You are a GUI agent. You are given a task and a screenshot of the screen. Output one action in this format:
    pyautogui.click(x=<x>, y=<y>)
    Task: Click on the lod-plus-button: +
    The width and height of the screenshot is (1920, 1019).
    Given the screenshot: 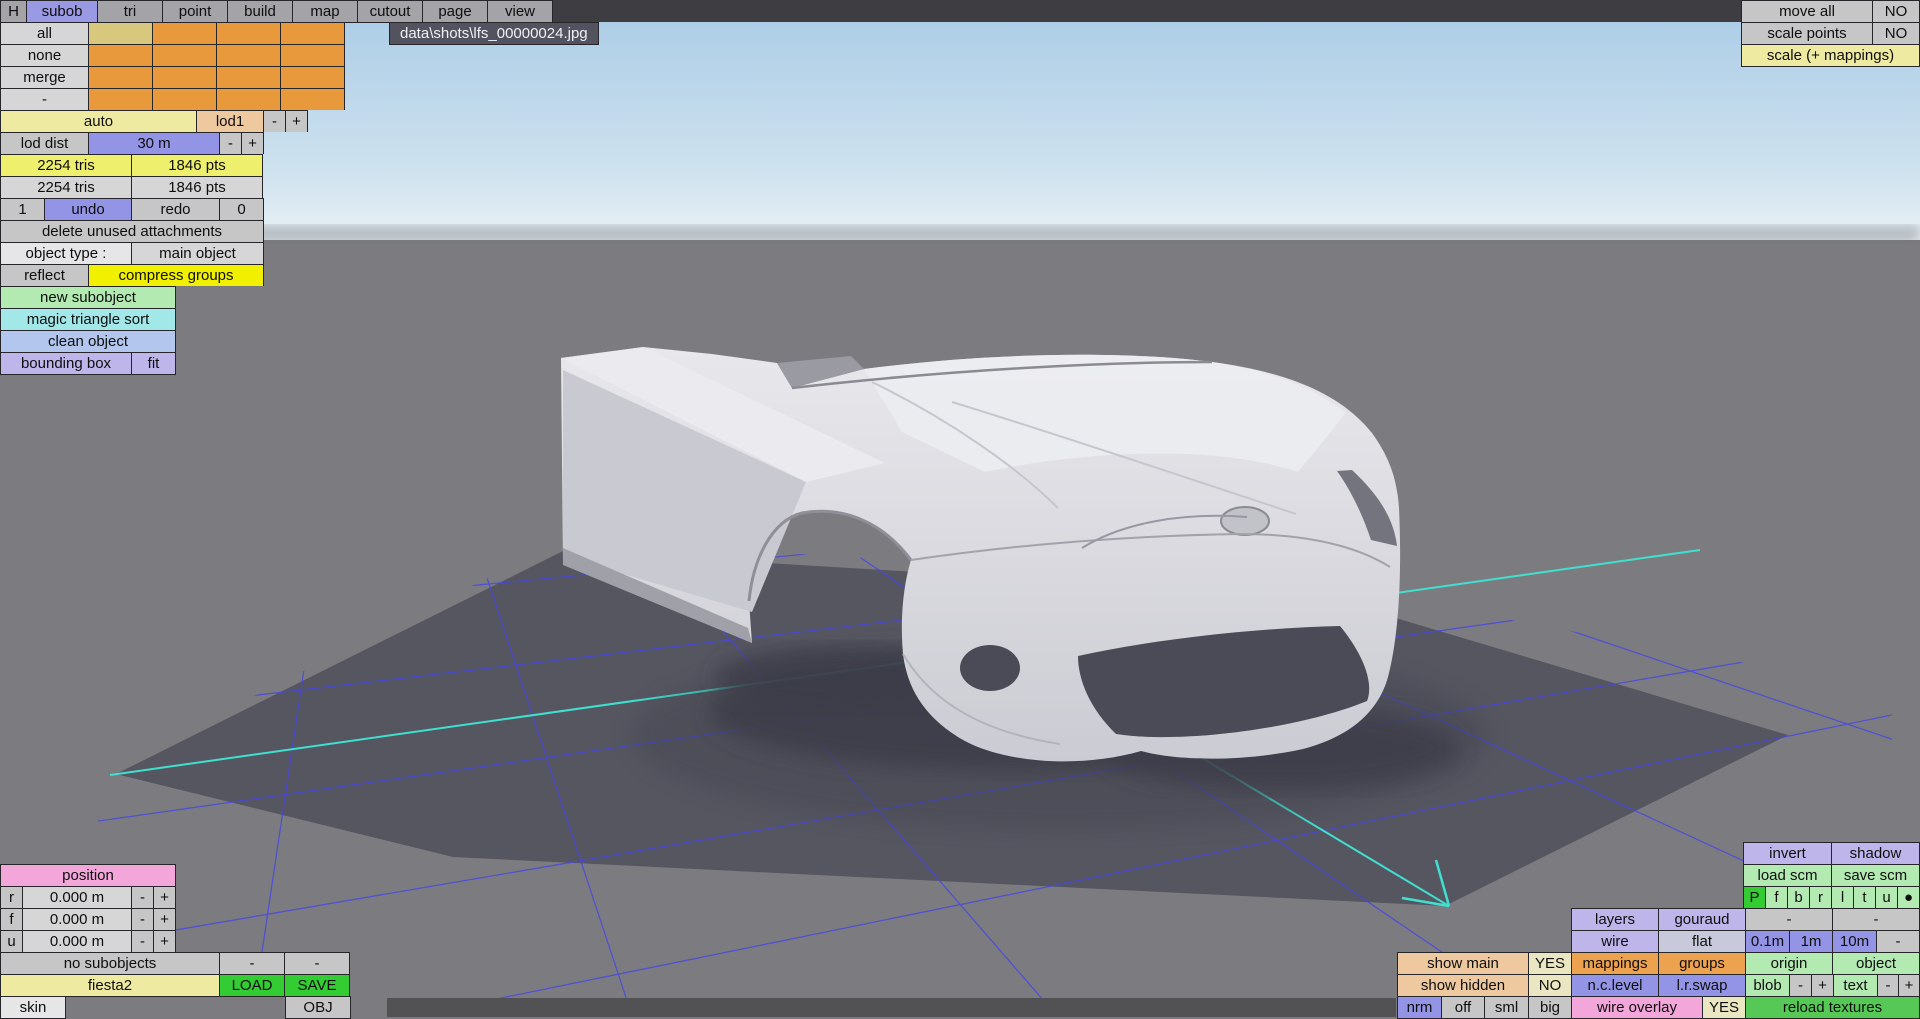 What is the action you would take?
    pyautogui.click(x=297, y=121)
    